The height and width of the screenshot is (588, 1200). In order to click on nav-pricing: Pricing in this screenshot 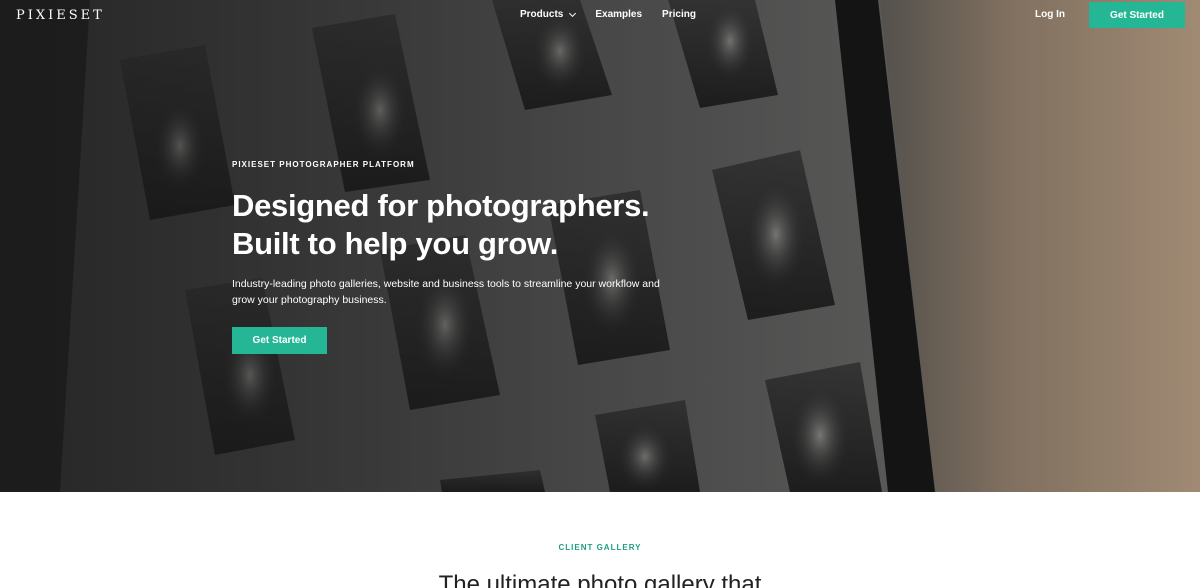, I will do `click(679, 14)`.